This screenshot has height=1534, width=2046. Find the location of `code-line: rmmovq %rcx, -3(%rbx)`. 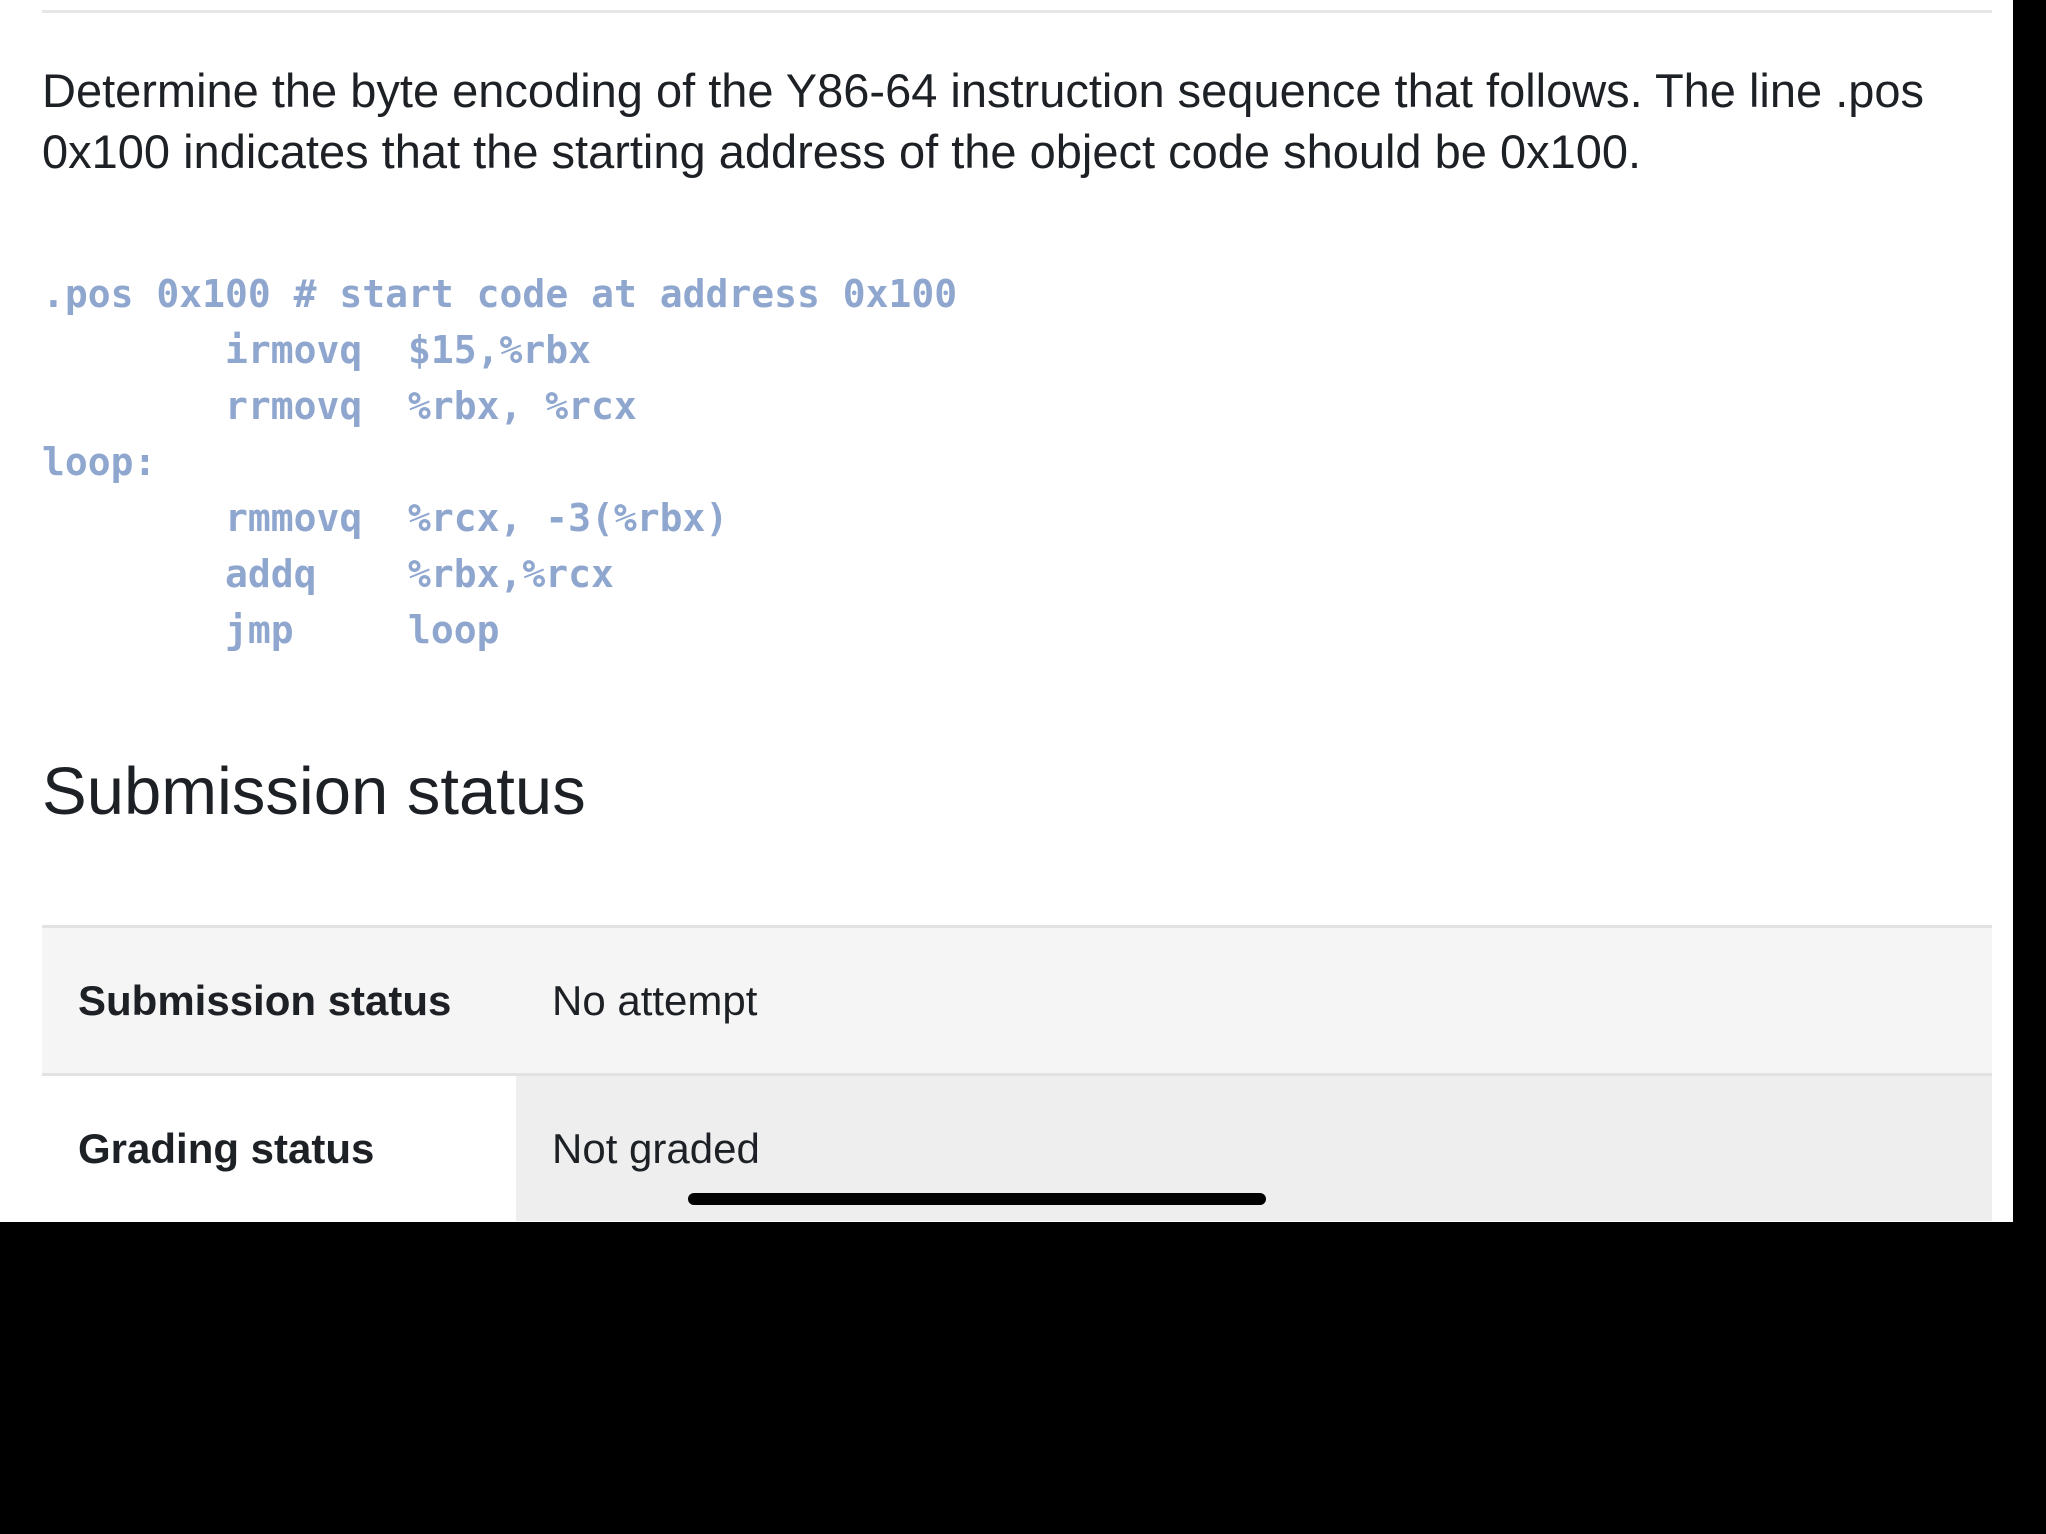

code-line: rmmovq %rcx, -3(%rbx) is located at coordinates (499, 518).